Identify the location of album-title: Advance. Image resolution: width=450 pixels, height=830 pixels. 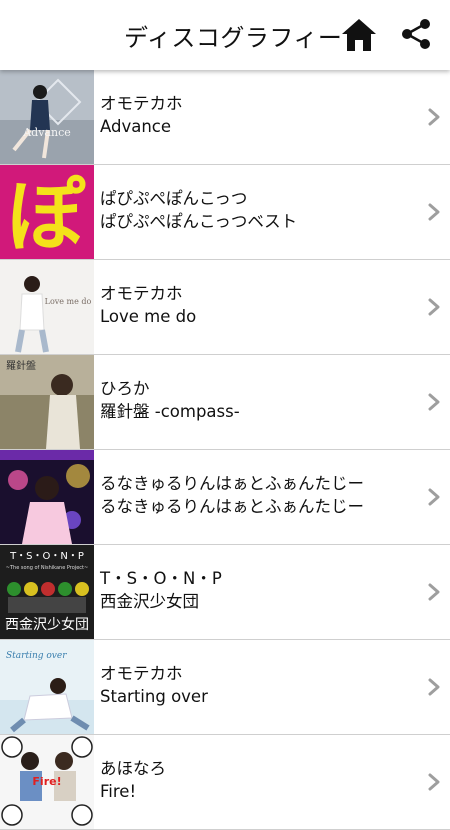
(136, 126).